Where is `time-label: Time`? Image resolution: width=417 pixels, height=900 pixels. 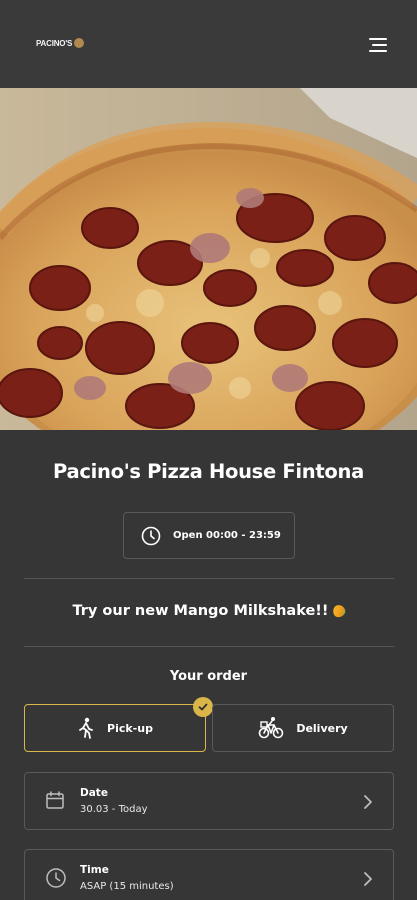 time-label: Time is located at coordinates (94, 870).